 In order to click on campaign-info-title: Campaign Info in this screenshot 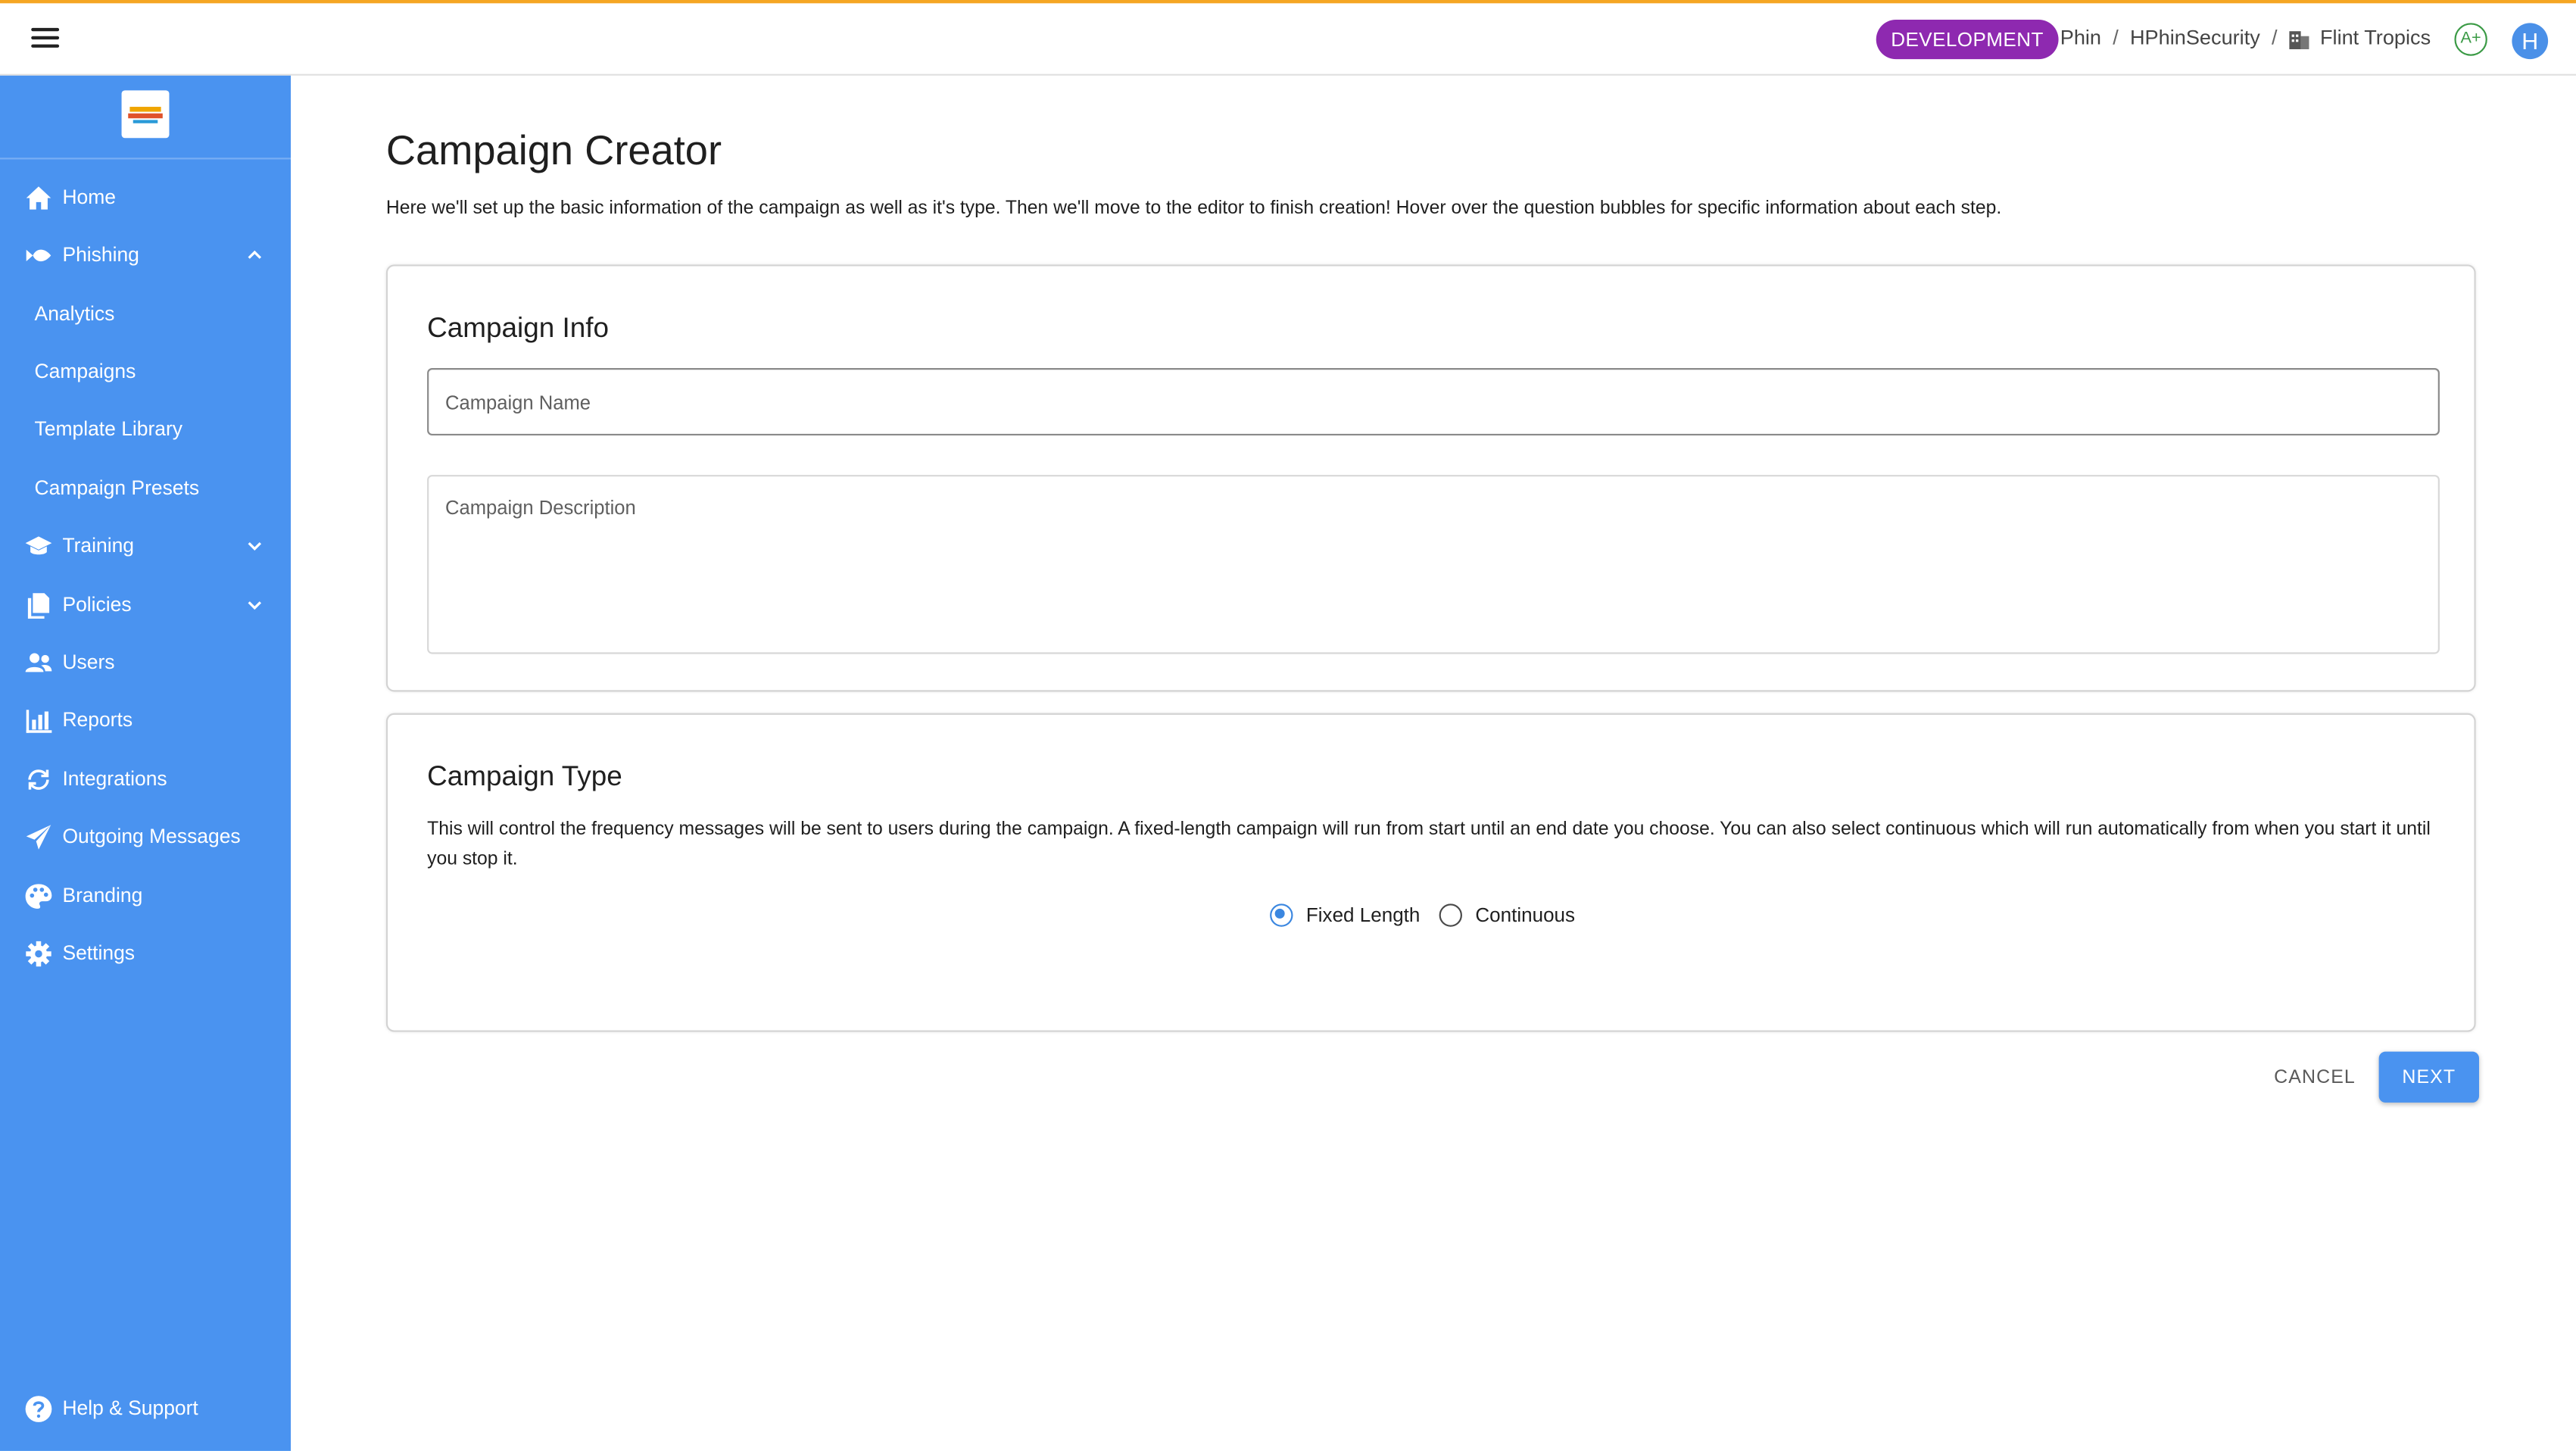, I will do `click(518, 328)`.